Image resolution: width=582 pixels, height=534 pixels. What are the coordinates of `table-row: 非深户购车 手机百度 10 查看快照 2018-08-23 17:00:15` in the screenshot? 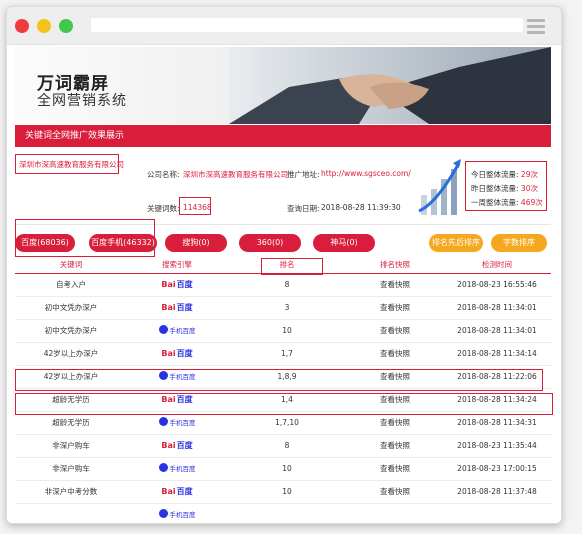 It's located at (283, 469).